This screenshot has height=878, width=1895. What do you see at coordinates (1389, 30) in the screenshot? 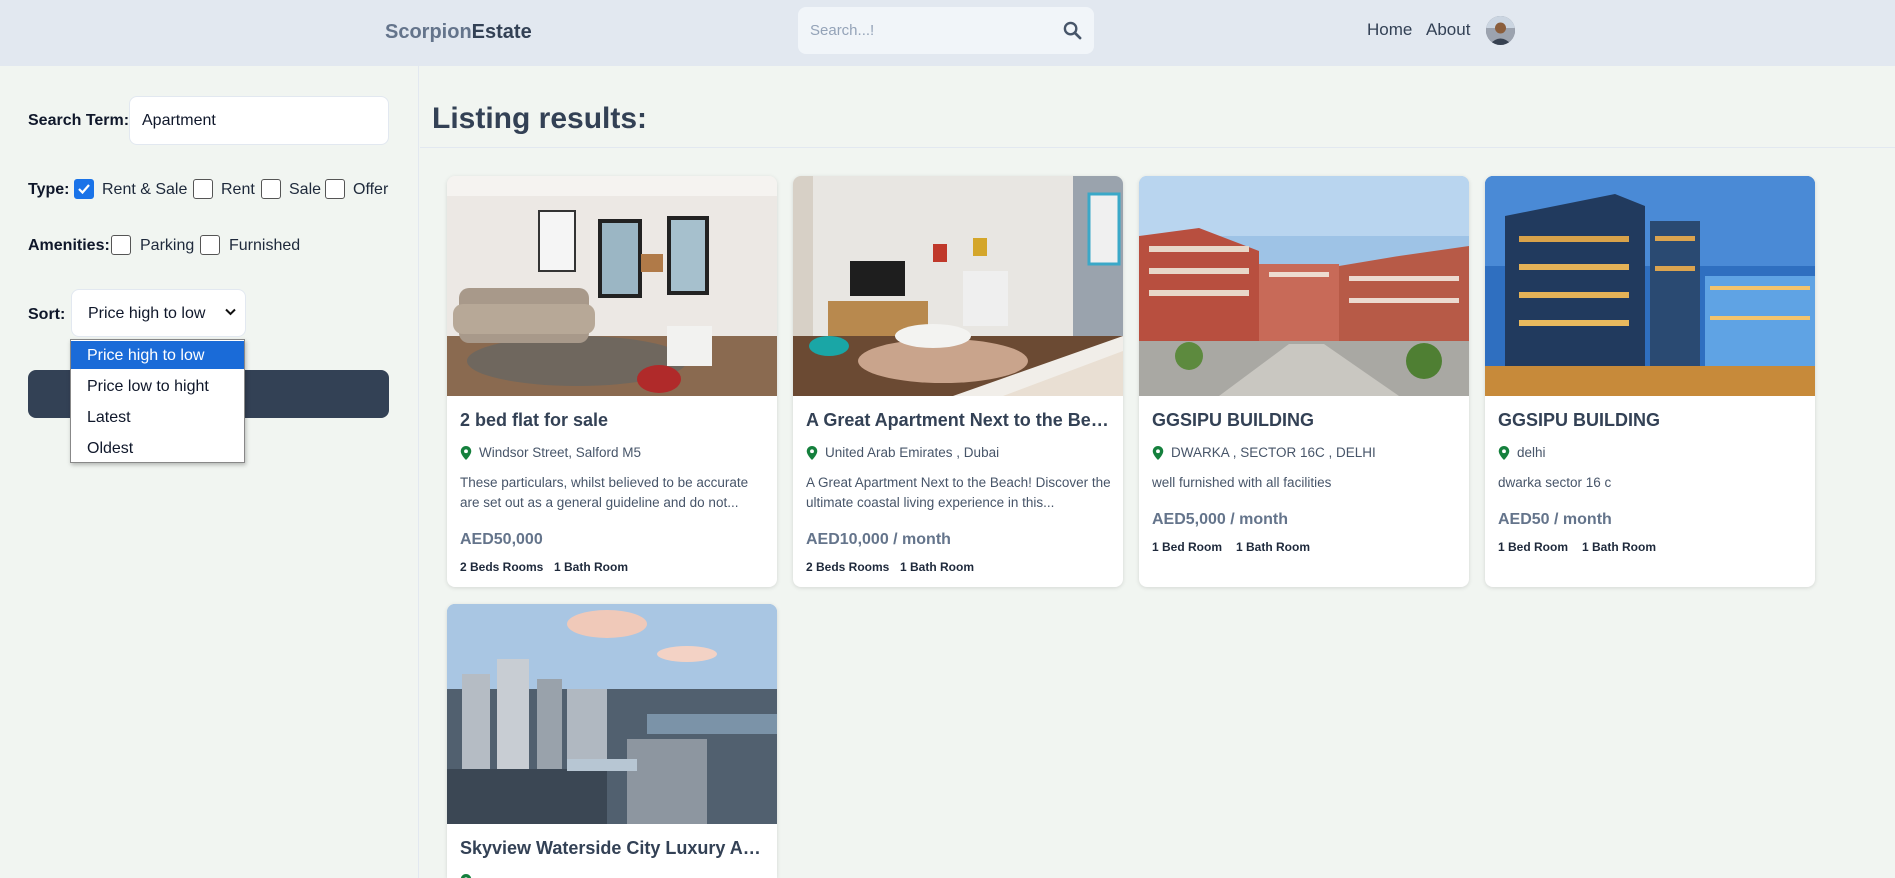
I see `nav-home-link: Home` at bounding box center [1389, 30].